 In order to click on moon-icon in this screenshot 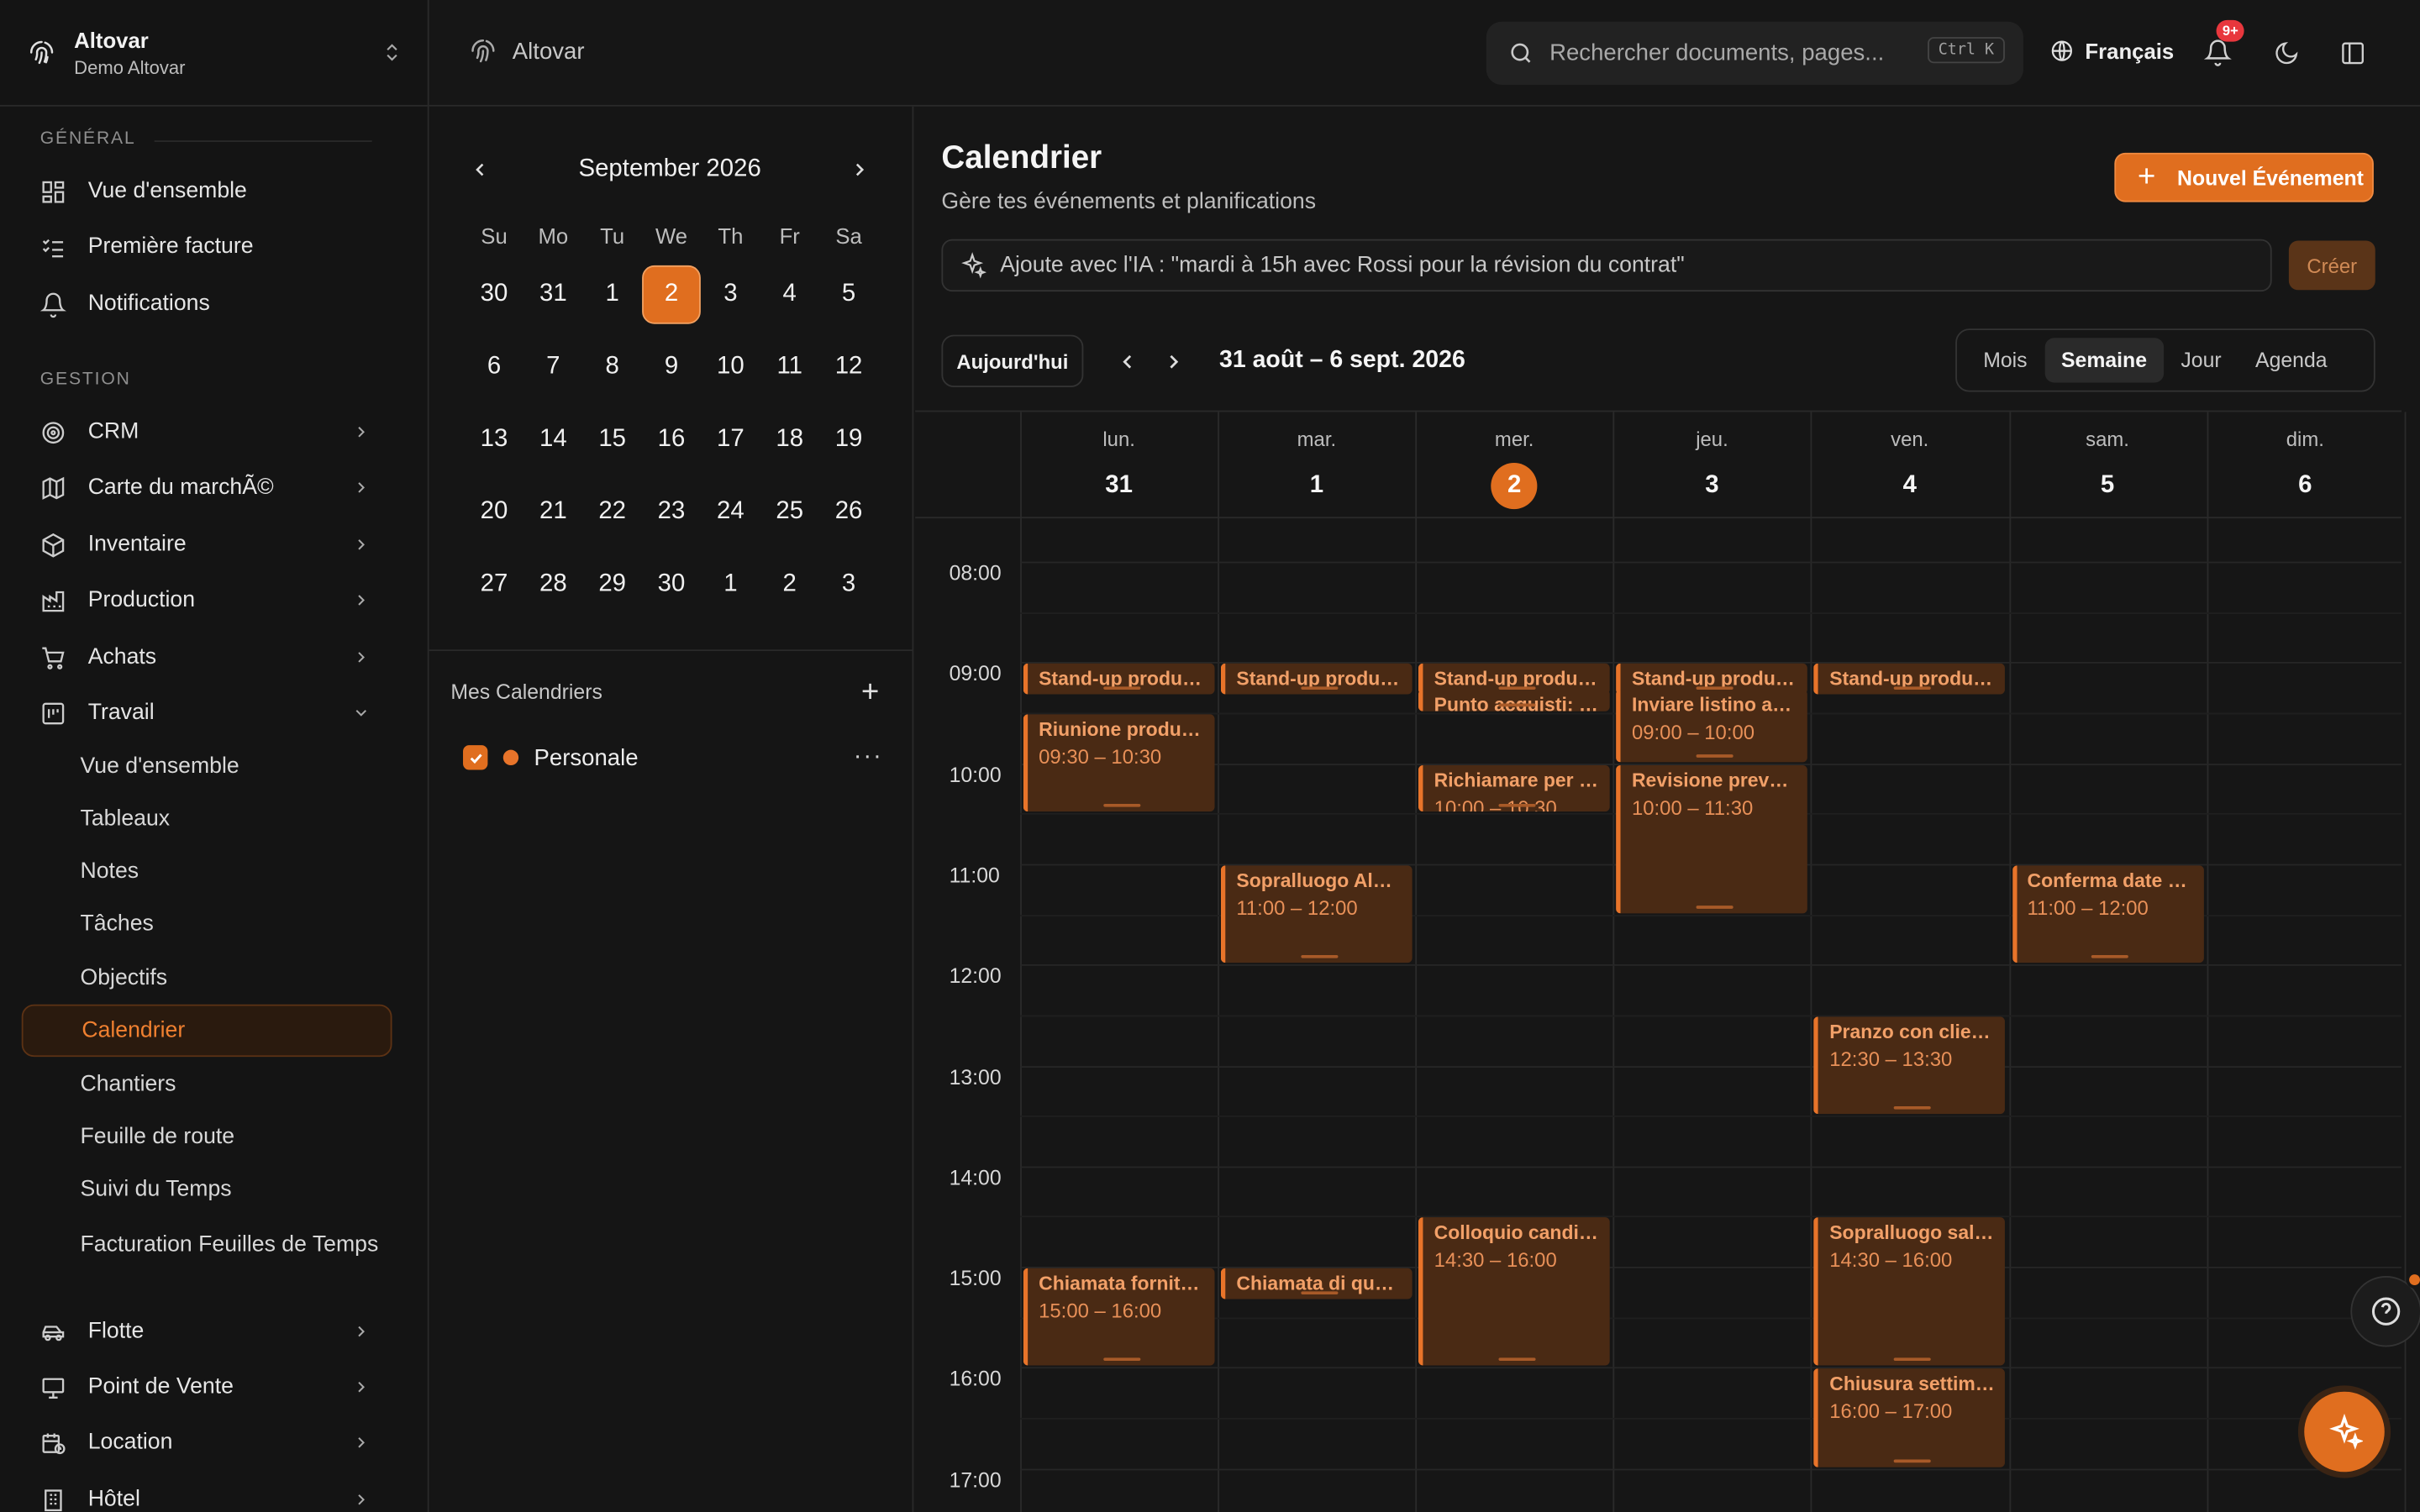, I will do `click(2287, 53)`.